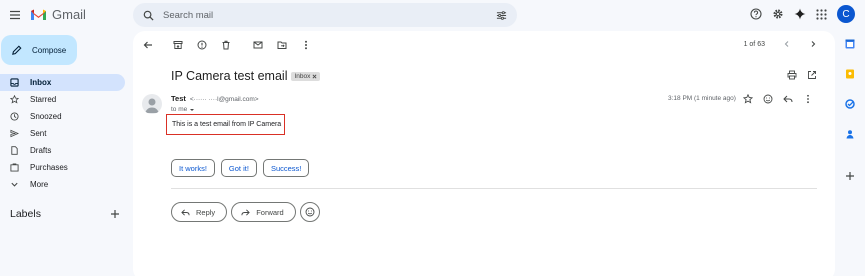 This screenshot has width=865, height=276. I want to click on reply-button: Reply, so click(199, 212).